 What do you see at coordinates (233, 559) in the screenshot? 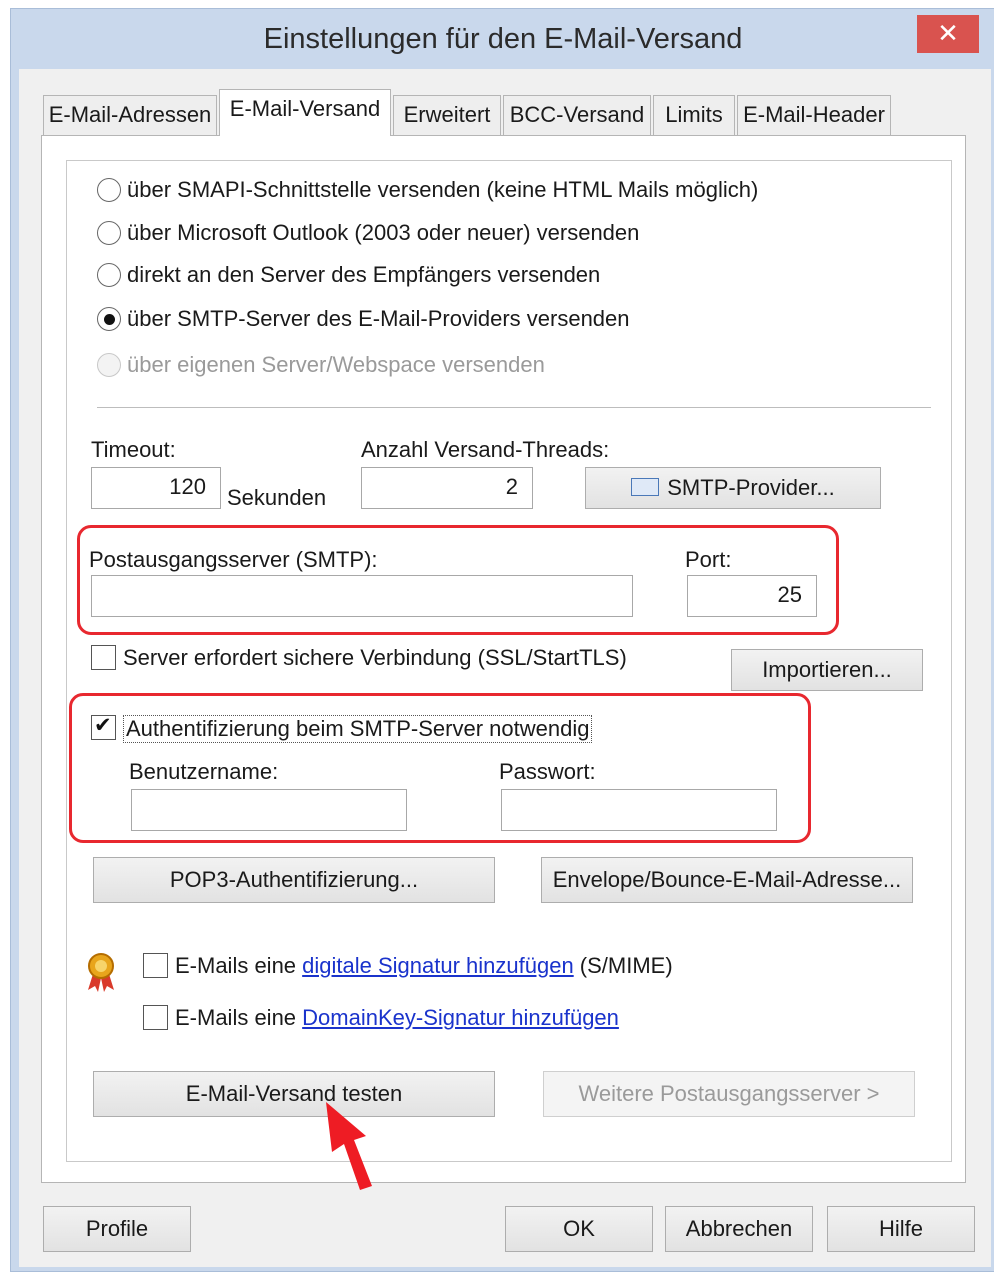
I see `smtp-server-label: Postausgangsserver (SMTP):` at bounding box center [233, 559].